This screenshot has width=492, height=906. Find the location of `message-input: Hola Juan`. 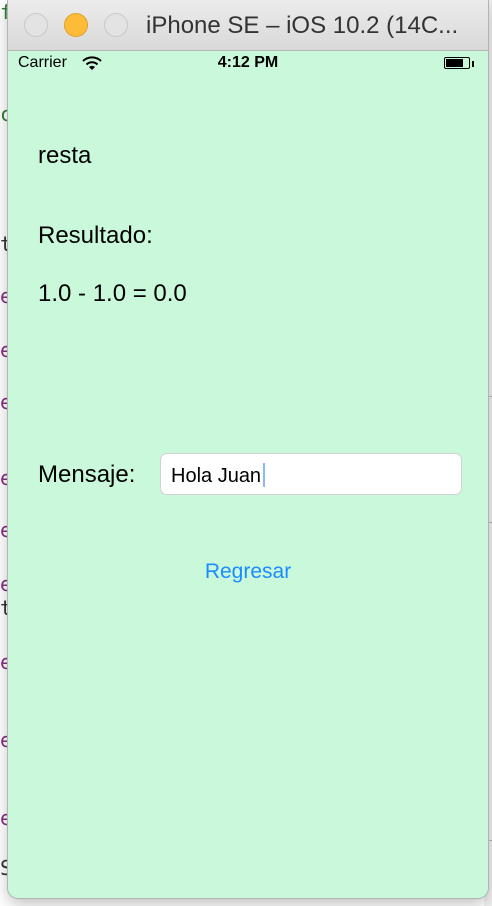

message-input: Hola Juan is located at coordinates (311, 474).